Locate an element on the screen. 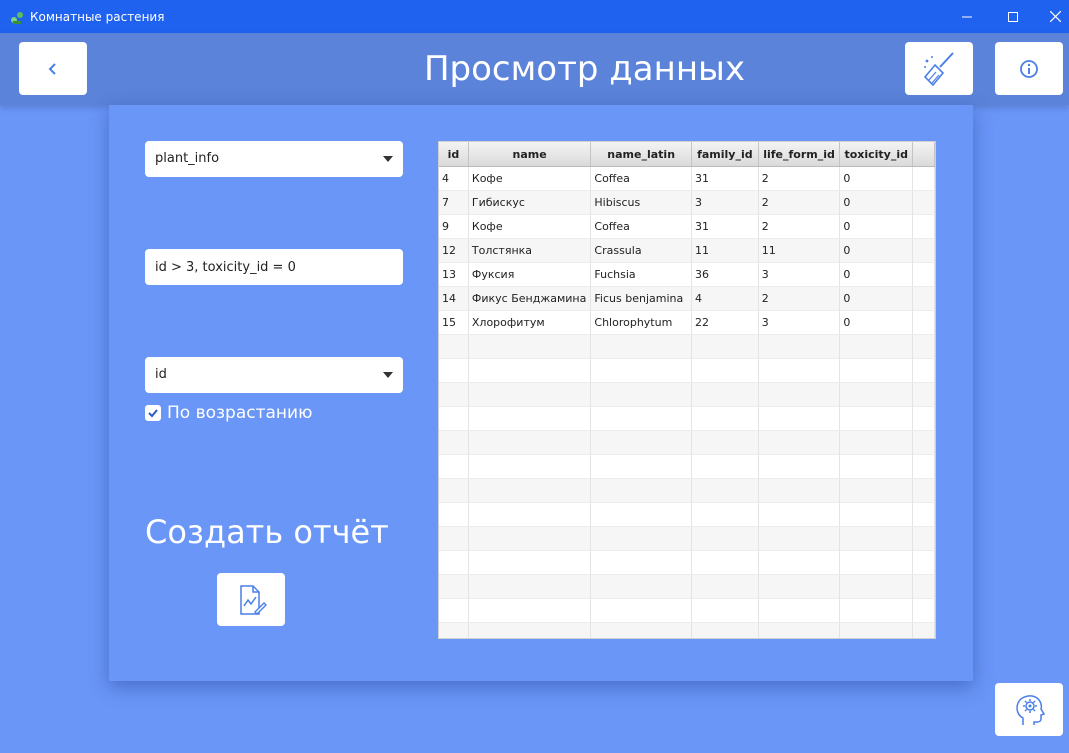  column-header-filler is located at coordinates (924, 154).